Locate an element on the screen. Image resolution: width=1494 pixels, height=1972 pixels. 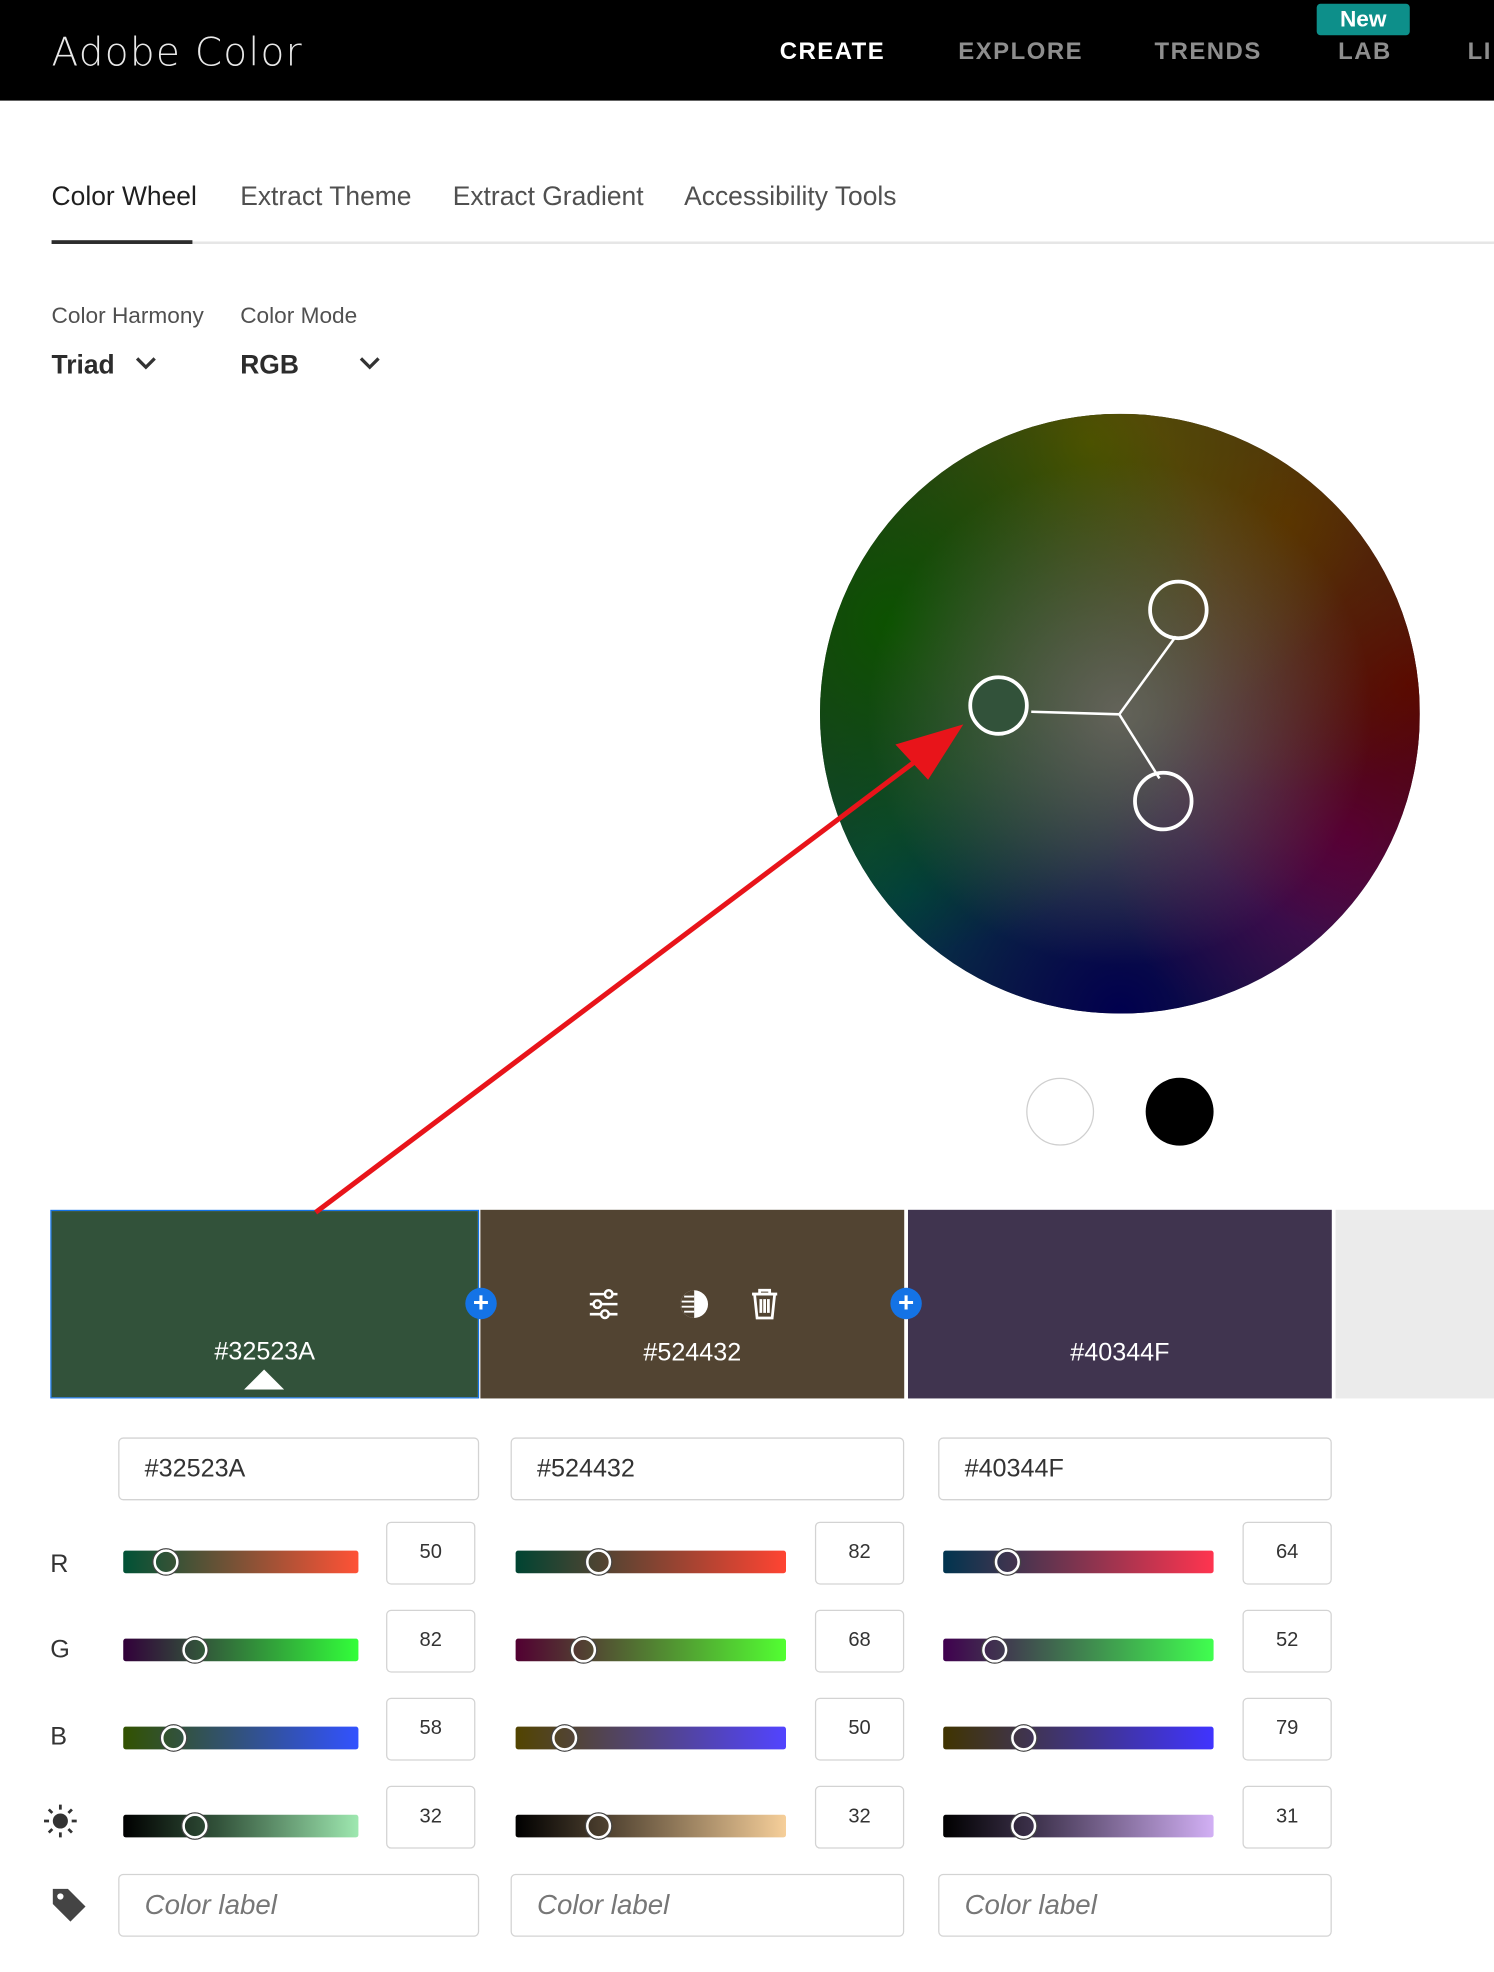
trash-icon is located at coordinates (764, 1304).